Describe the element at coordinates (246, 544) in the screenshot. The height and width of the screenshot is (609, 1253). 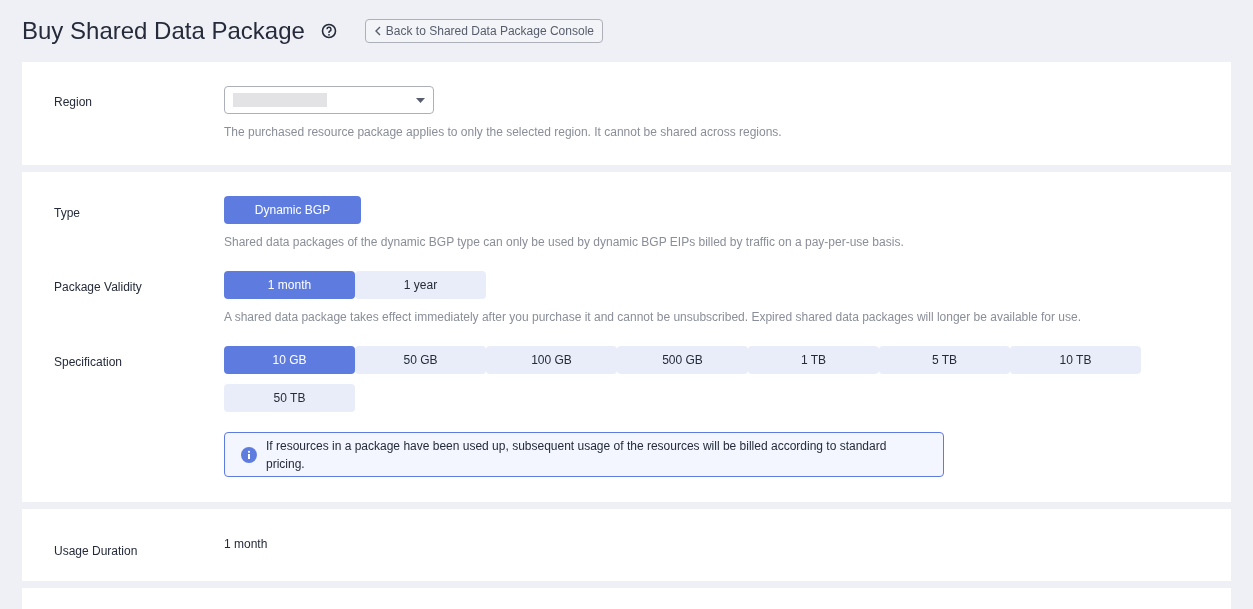
I see `duration-value: 1 month` at that location.